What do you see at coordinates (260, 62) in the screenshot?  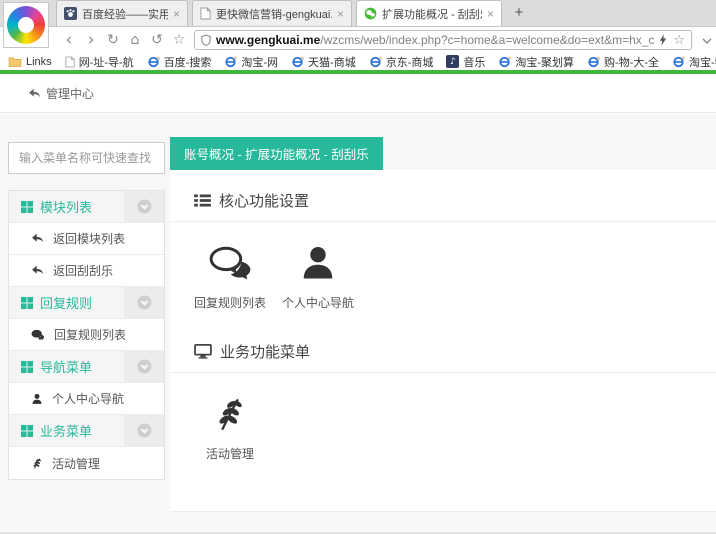 I see `bookmark-label: 淘宝-网` at bounding box center [260, 62].